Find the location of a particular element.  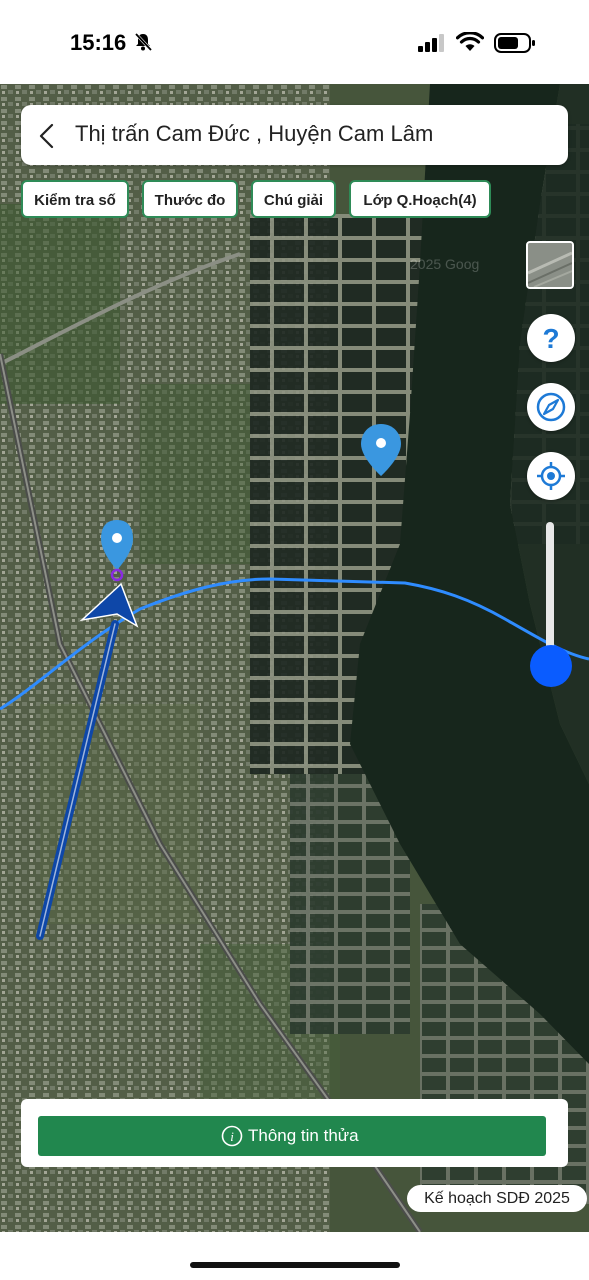

map-layer-switch-button is located at coordinates (550, 265).